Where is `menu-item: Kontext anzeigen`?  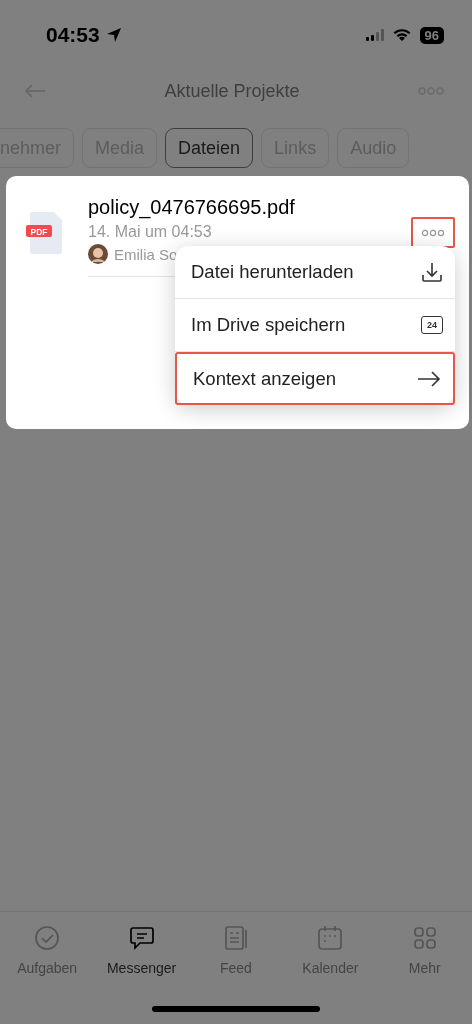 menu-item: Kontext anzeigen is located at coordinates (315, 378).